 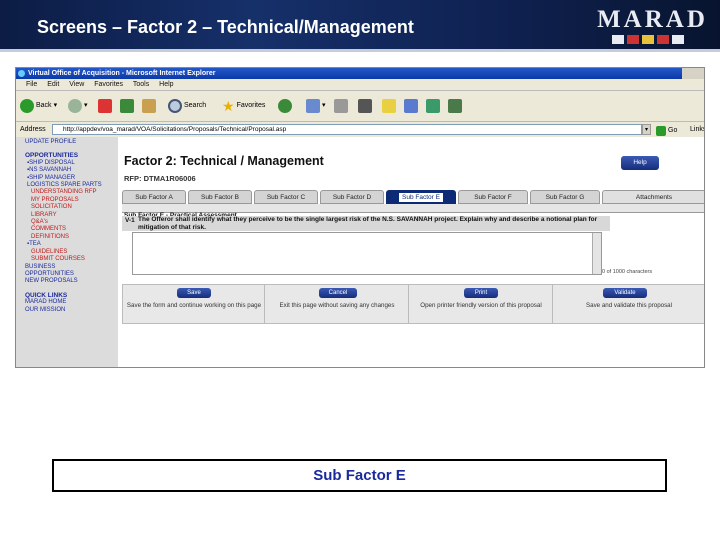 What do you see at coordinates (627, 272) in the screenshot?
I see `character-count: 0 of 1000 characters` at bounding box center [627, 272].